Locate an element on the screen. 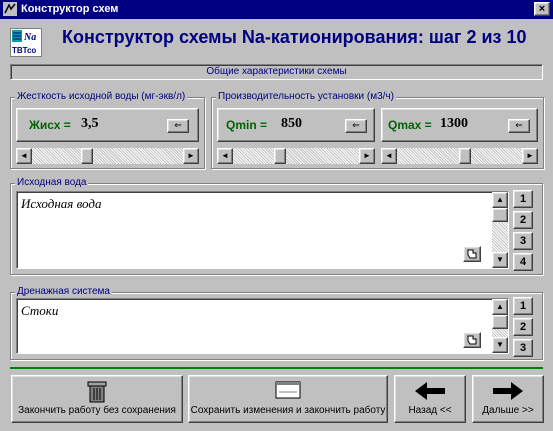 The width and height of the screenshot is (553, 431). next-button: Дальше >> is located at coordinates (508, 399).